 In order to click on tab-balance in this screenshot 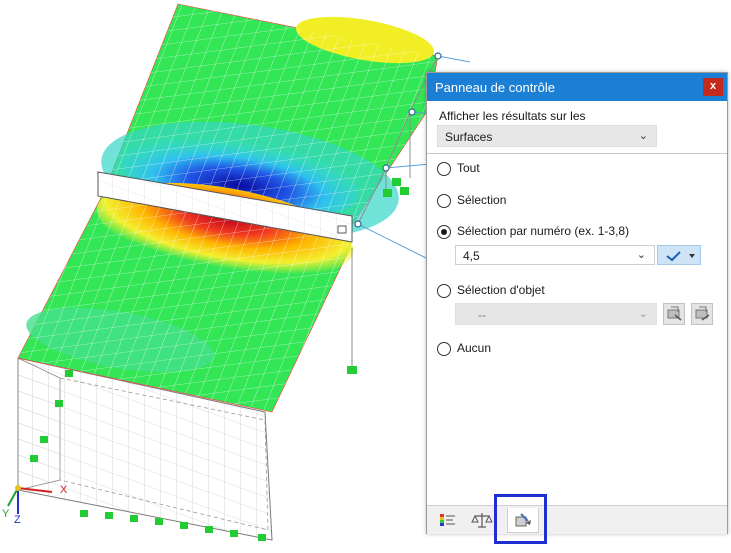, I will do `click(482, 520)`.